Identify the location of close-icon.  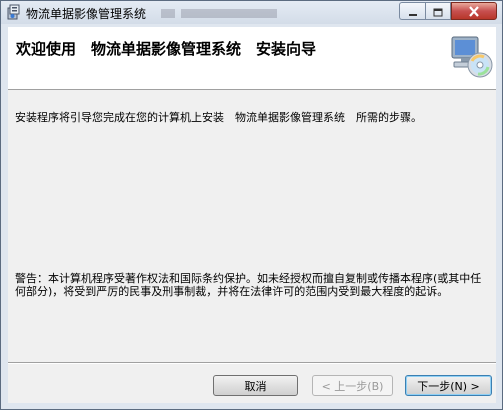
(474, 11).